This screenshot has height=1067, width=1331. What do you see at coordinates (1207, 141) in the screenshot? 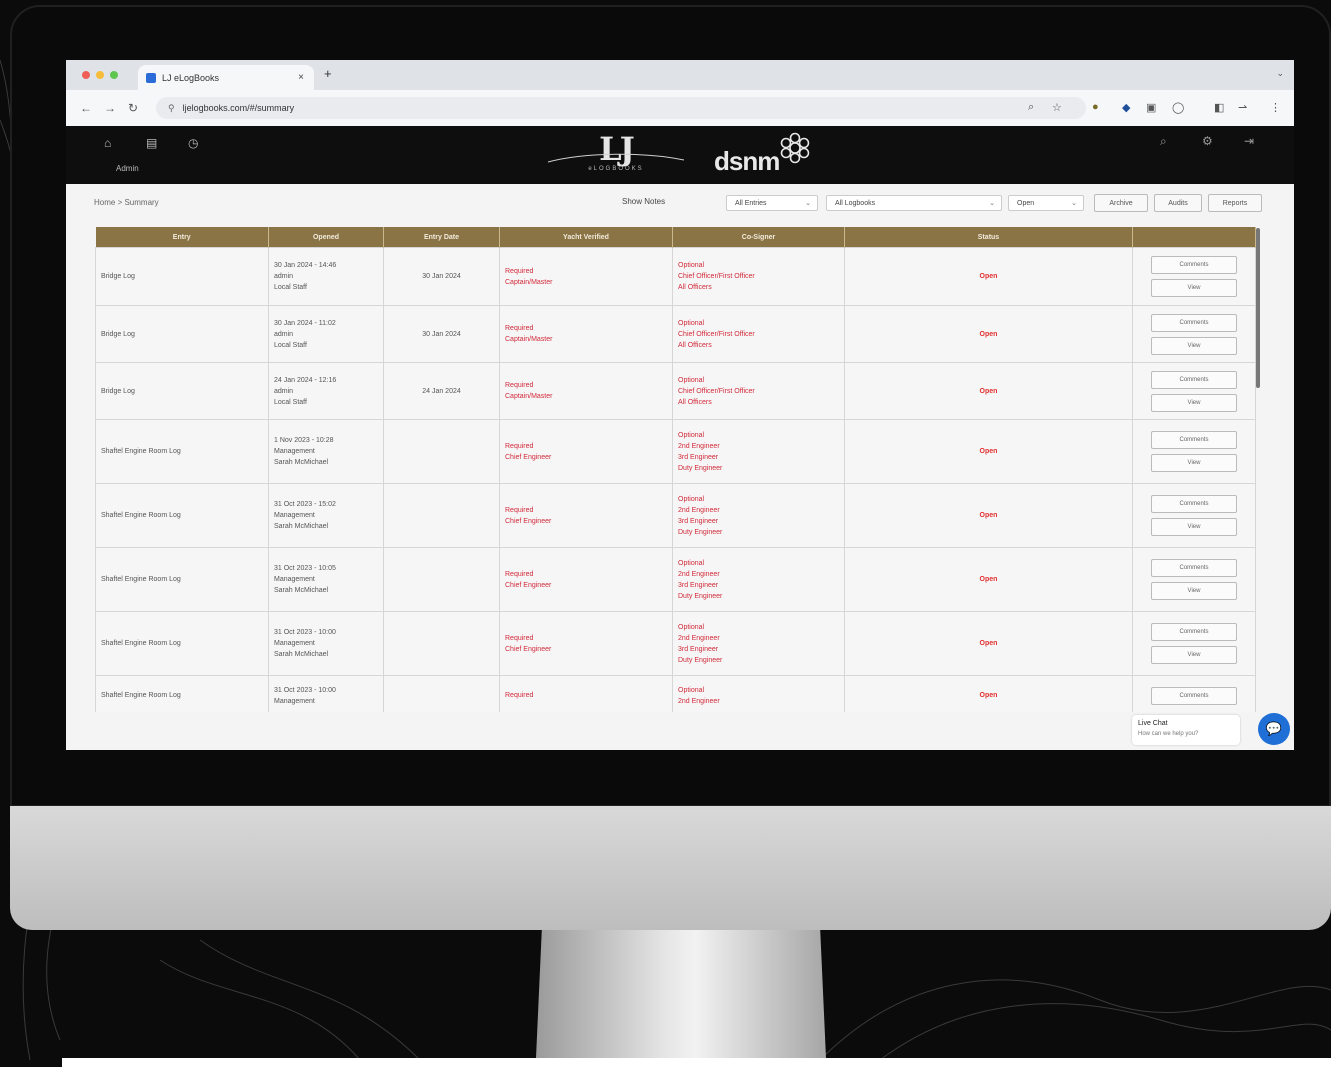
I see `settings-gear-icon: ⚙` at bounding box center [1207, 141].